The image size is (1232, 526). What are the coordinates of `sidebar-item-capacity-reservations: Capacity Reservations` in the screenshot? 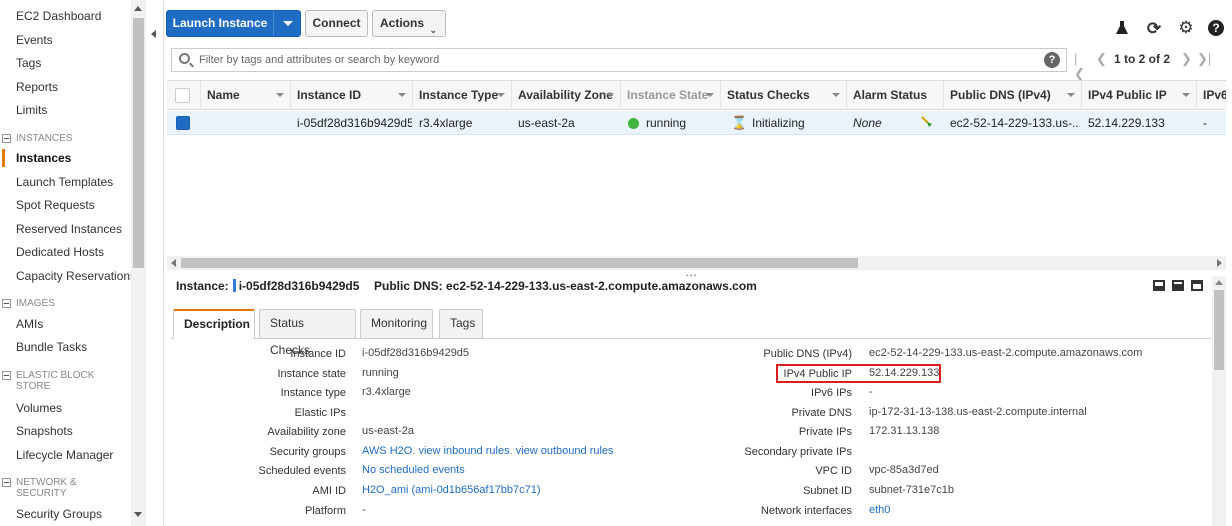 It's located at (76, 276).